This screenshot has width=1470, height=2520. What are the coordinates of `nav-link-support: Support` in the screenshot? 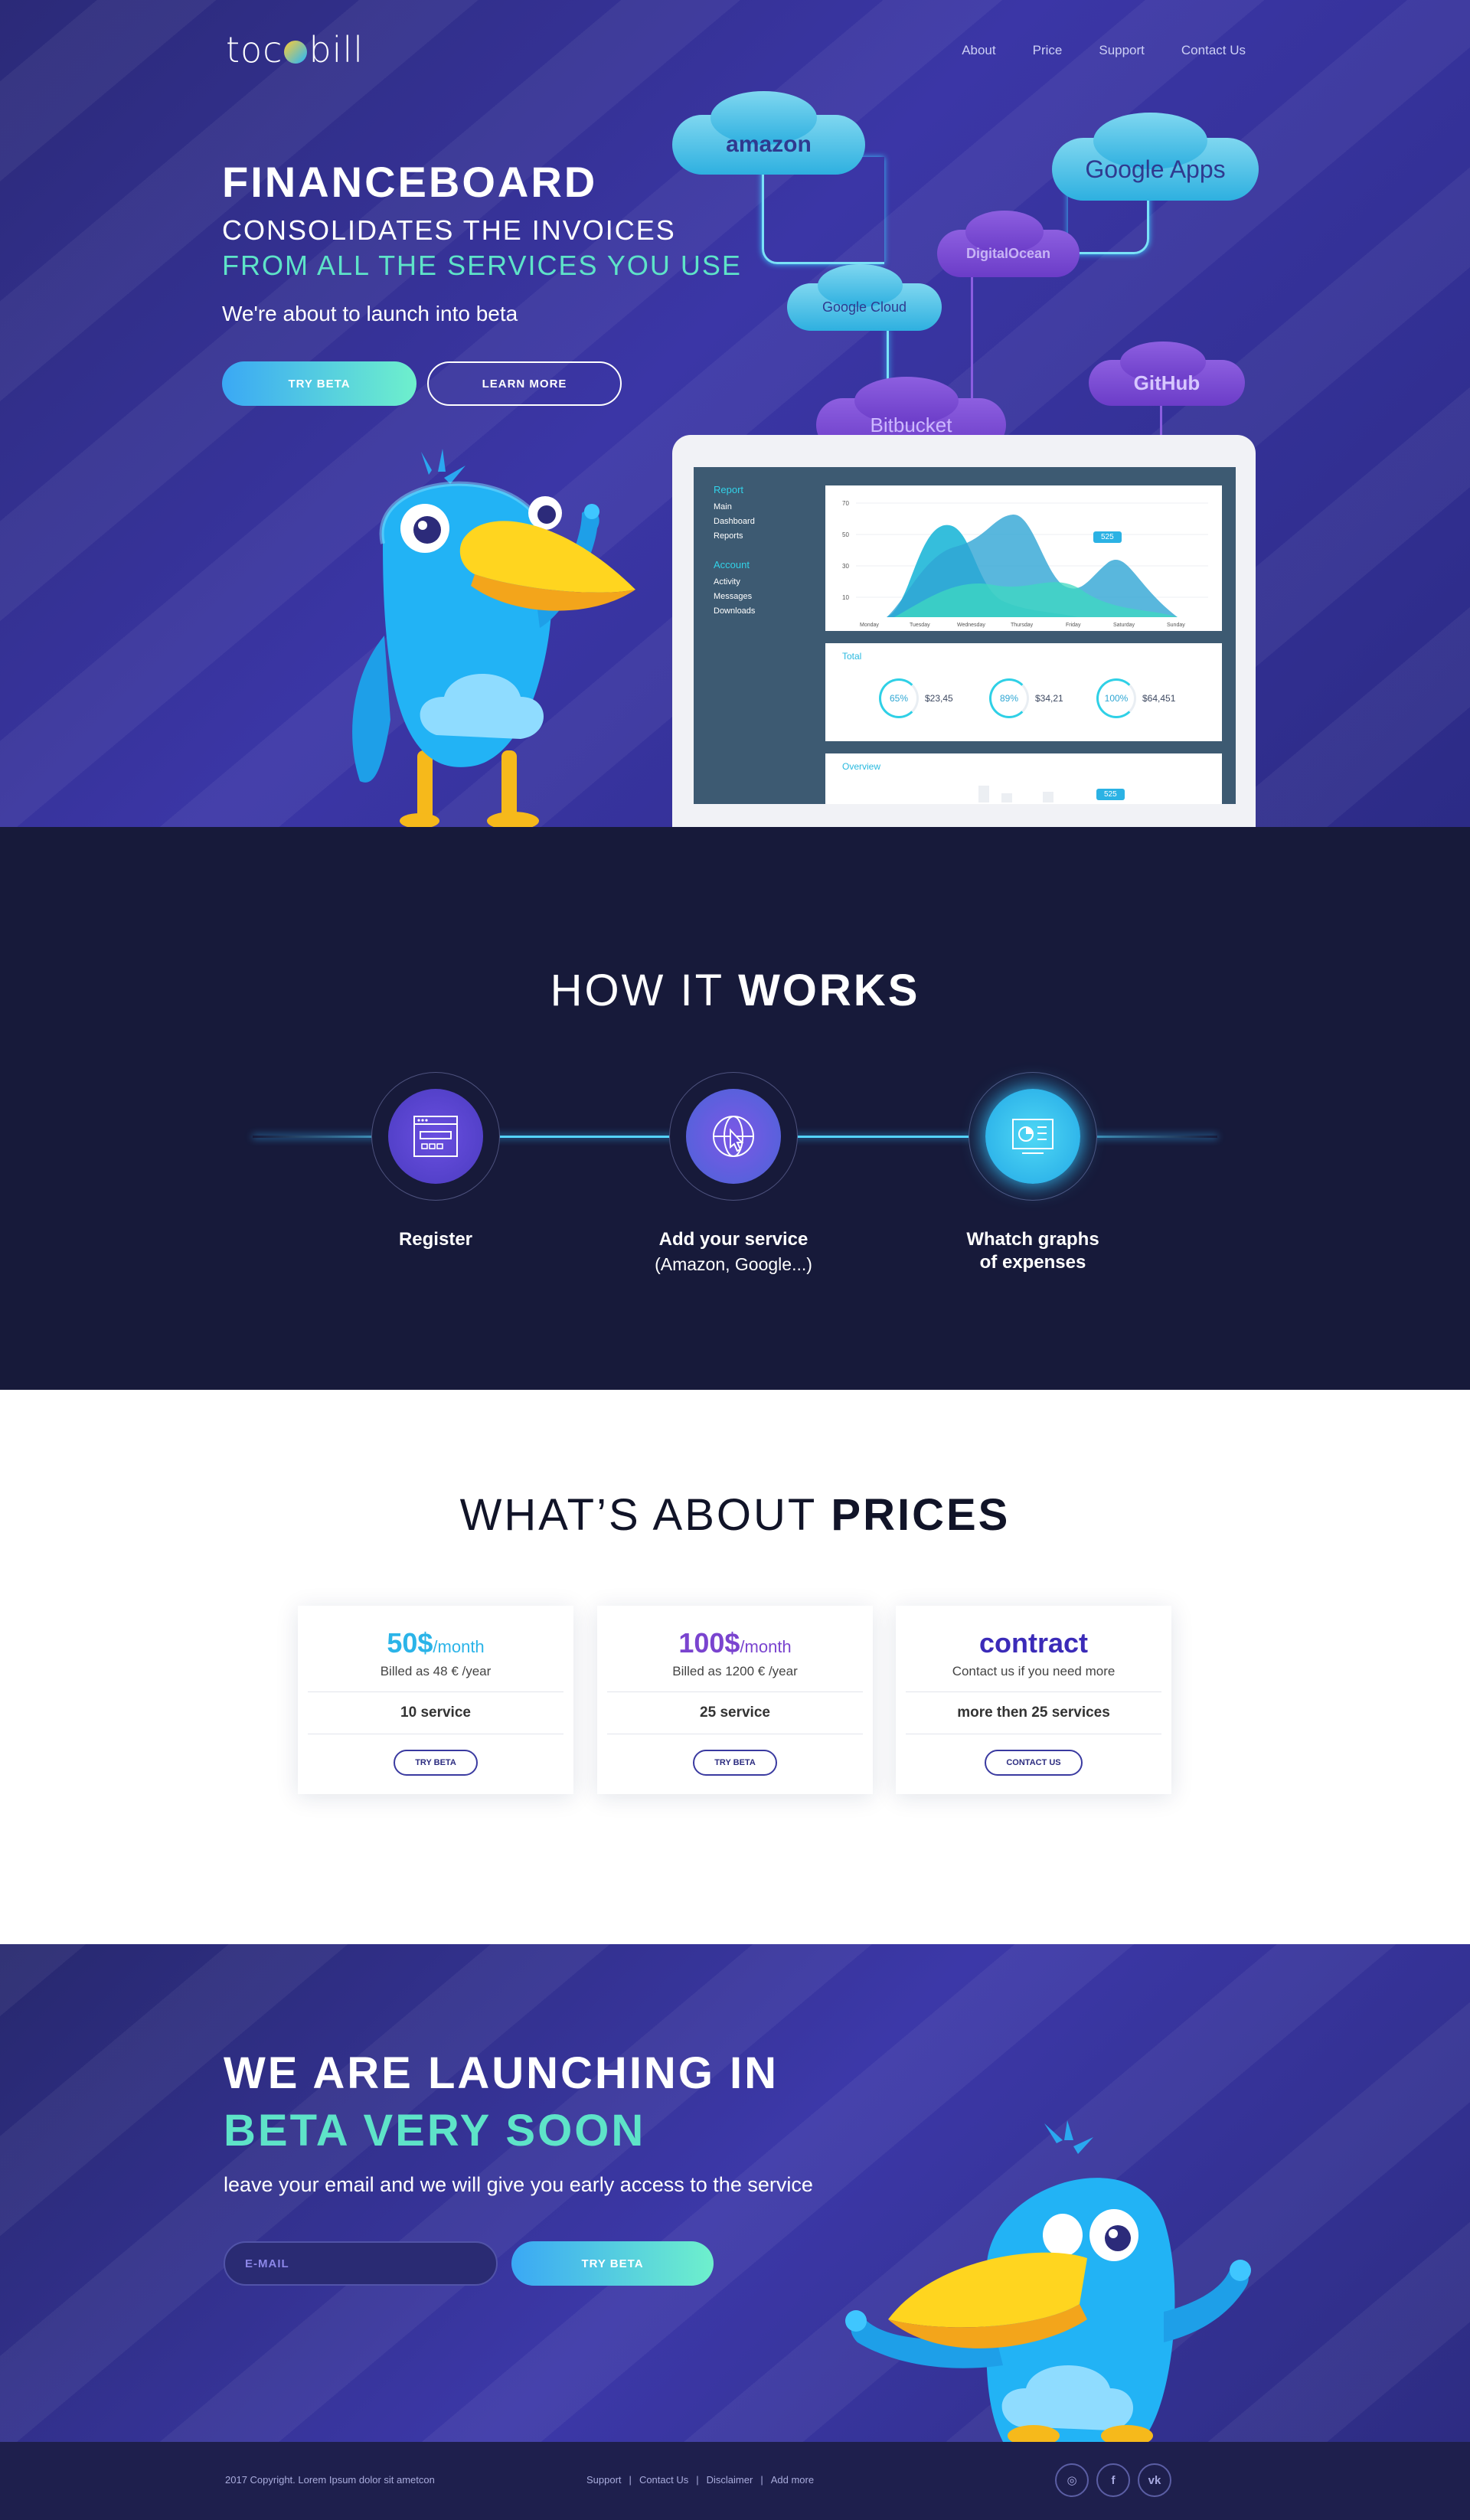 It's located at (1122, 50).